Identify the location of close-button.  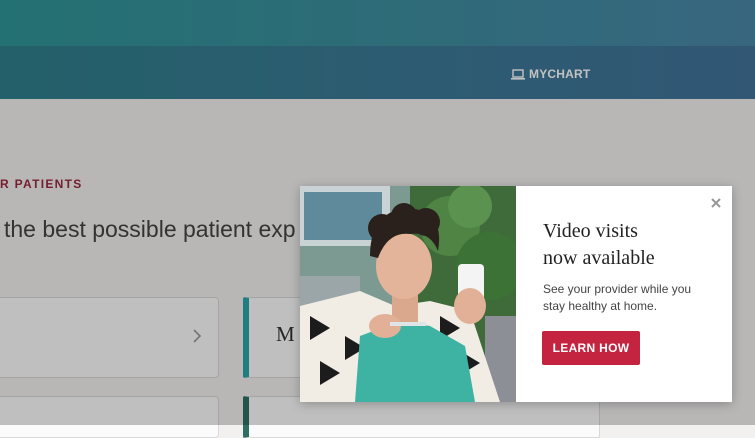
(716, 203).